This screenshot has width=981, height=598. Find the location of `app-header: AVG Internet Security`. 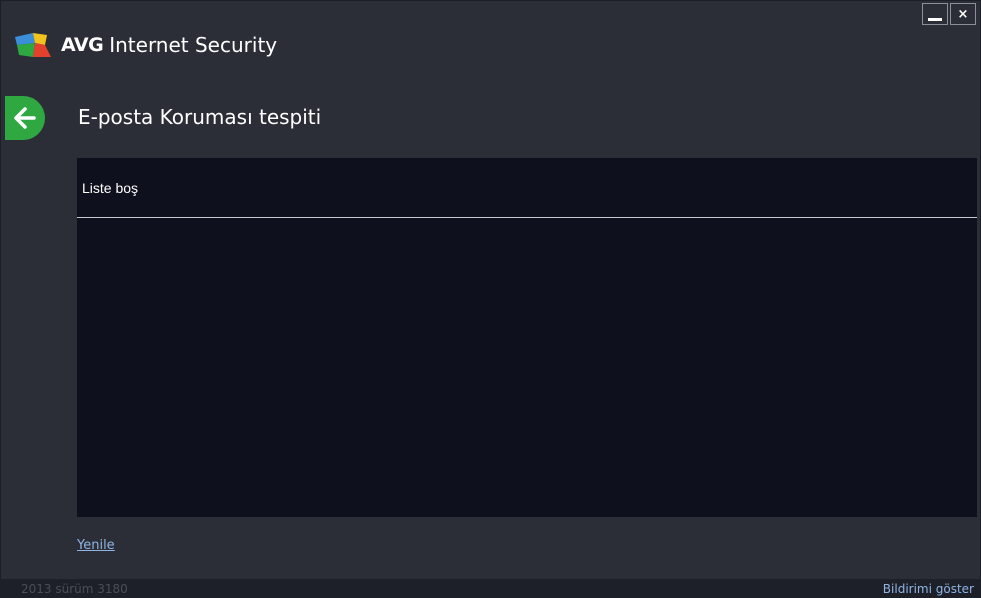

app-header: AVG Internet Security is located at coordinates (145, 45).